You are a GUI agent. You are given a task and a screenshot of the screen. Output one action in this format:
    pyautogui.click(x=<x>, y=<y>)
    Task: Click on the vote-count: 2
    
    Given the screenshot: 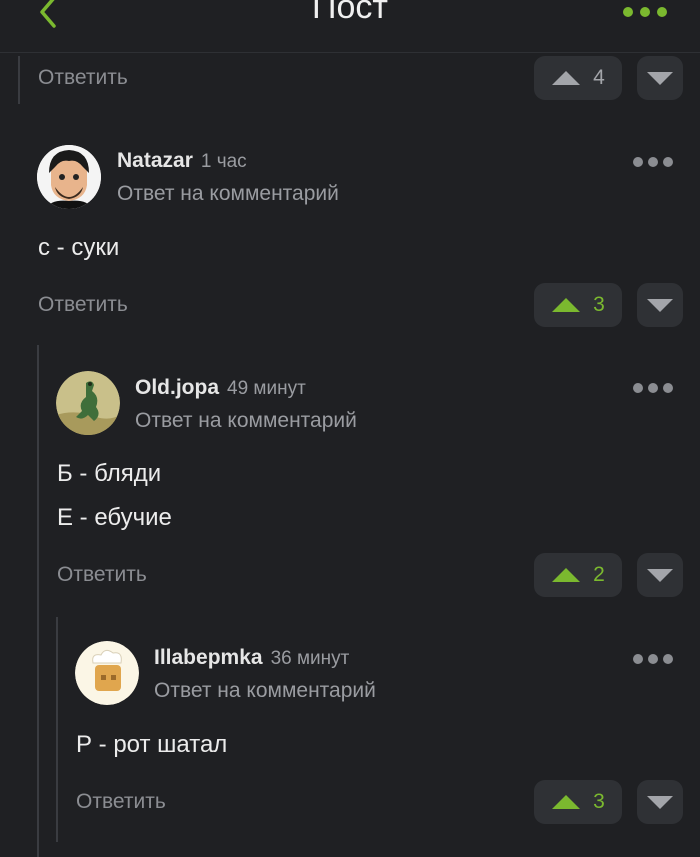 What is the action you would take?
    pyautogui.click(x=599, y=574)
    